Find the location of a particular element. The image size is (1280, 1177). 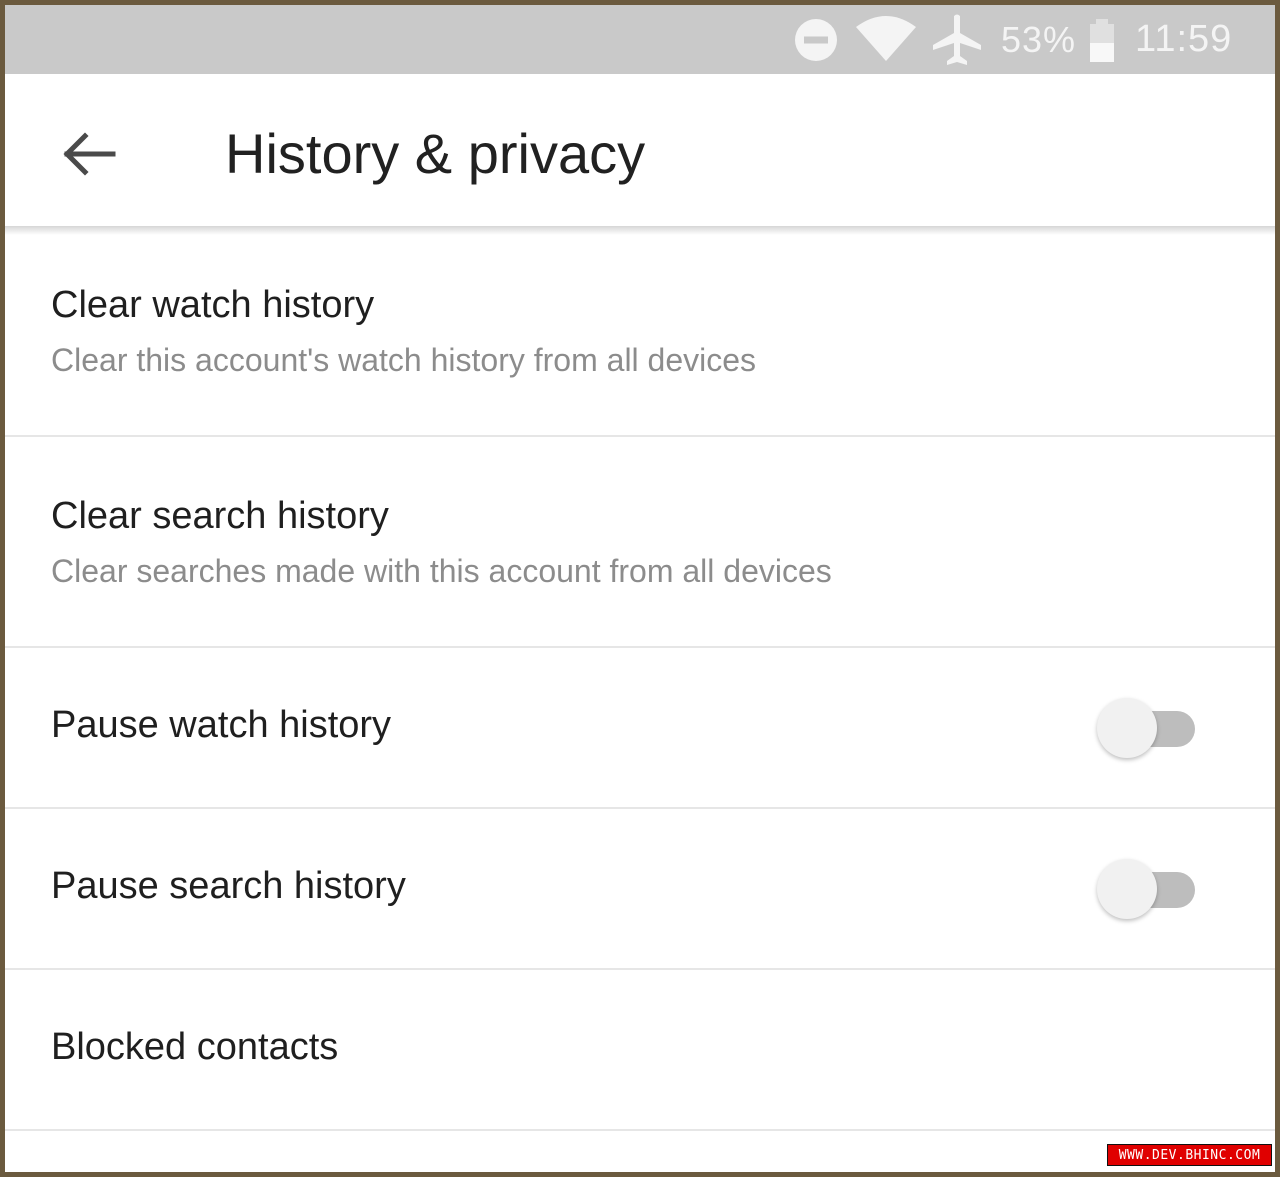

setting-title: Blocked contacts is located at coordinates (195, 1047).